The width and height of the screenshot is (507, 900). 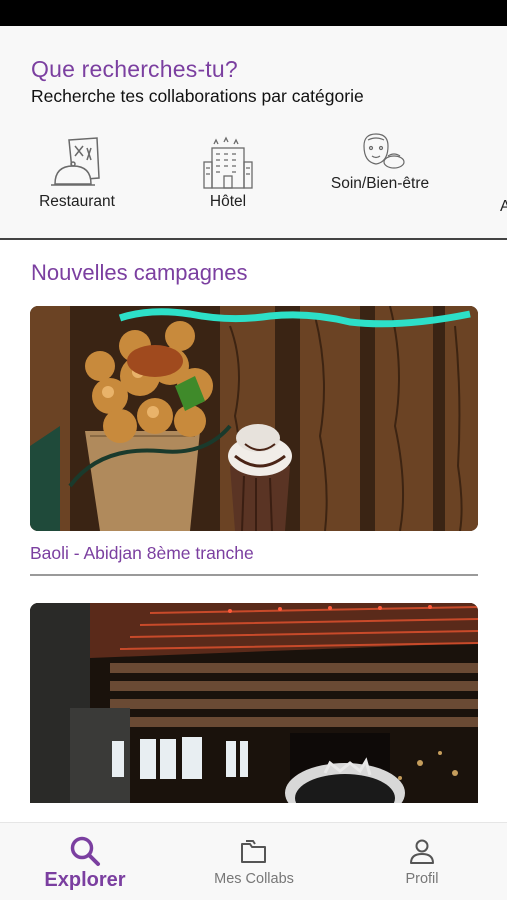 What do you see at coordinates (75, 161) in the screenshot?
I see `restaurant-menu-icon` at bounding box center [75, 161].